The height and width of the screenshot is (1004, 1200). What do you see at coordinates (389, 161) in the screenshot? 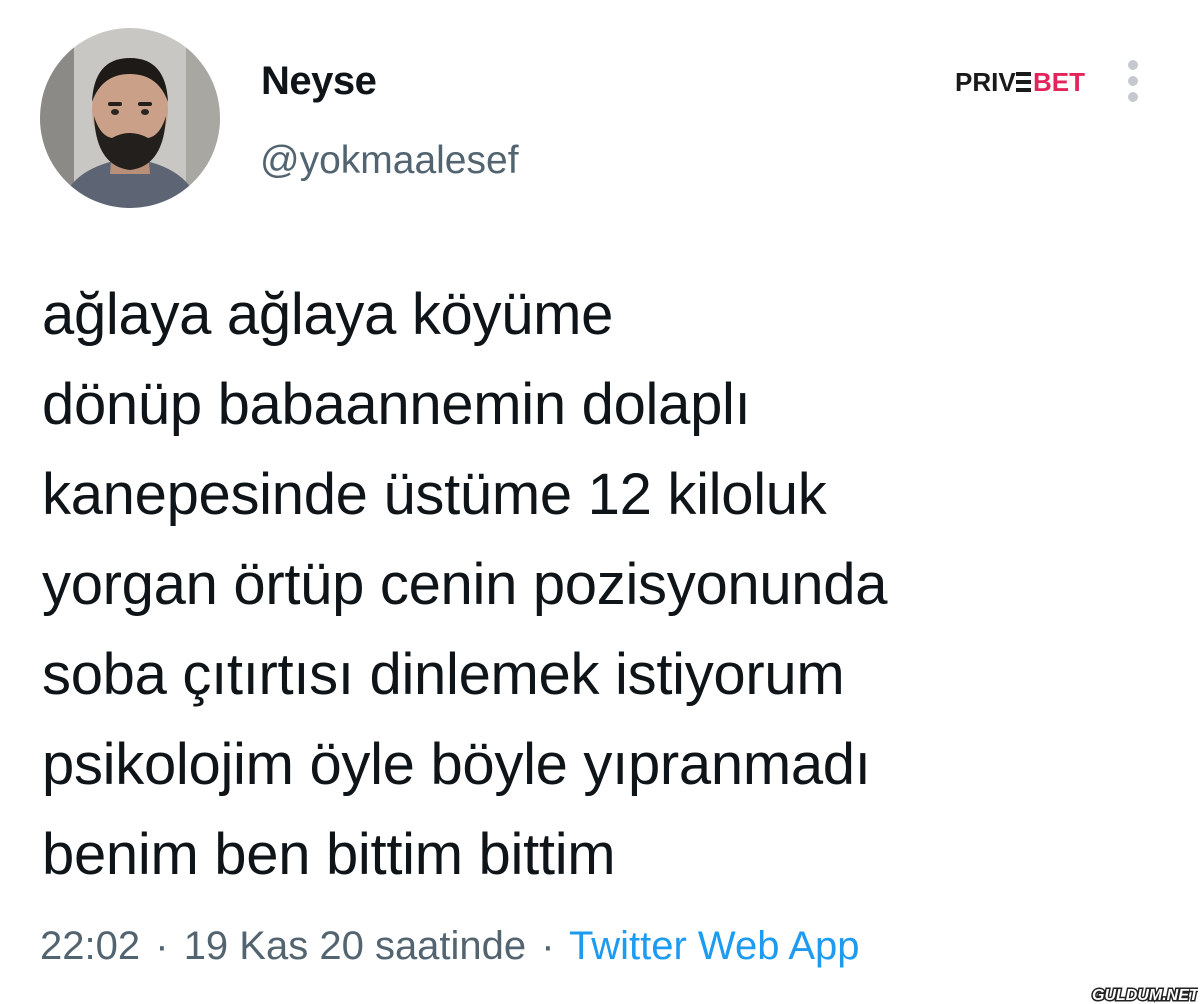
I see `author-handle: @yokmaalesef` at bounding box center [389, 161].